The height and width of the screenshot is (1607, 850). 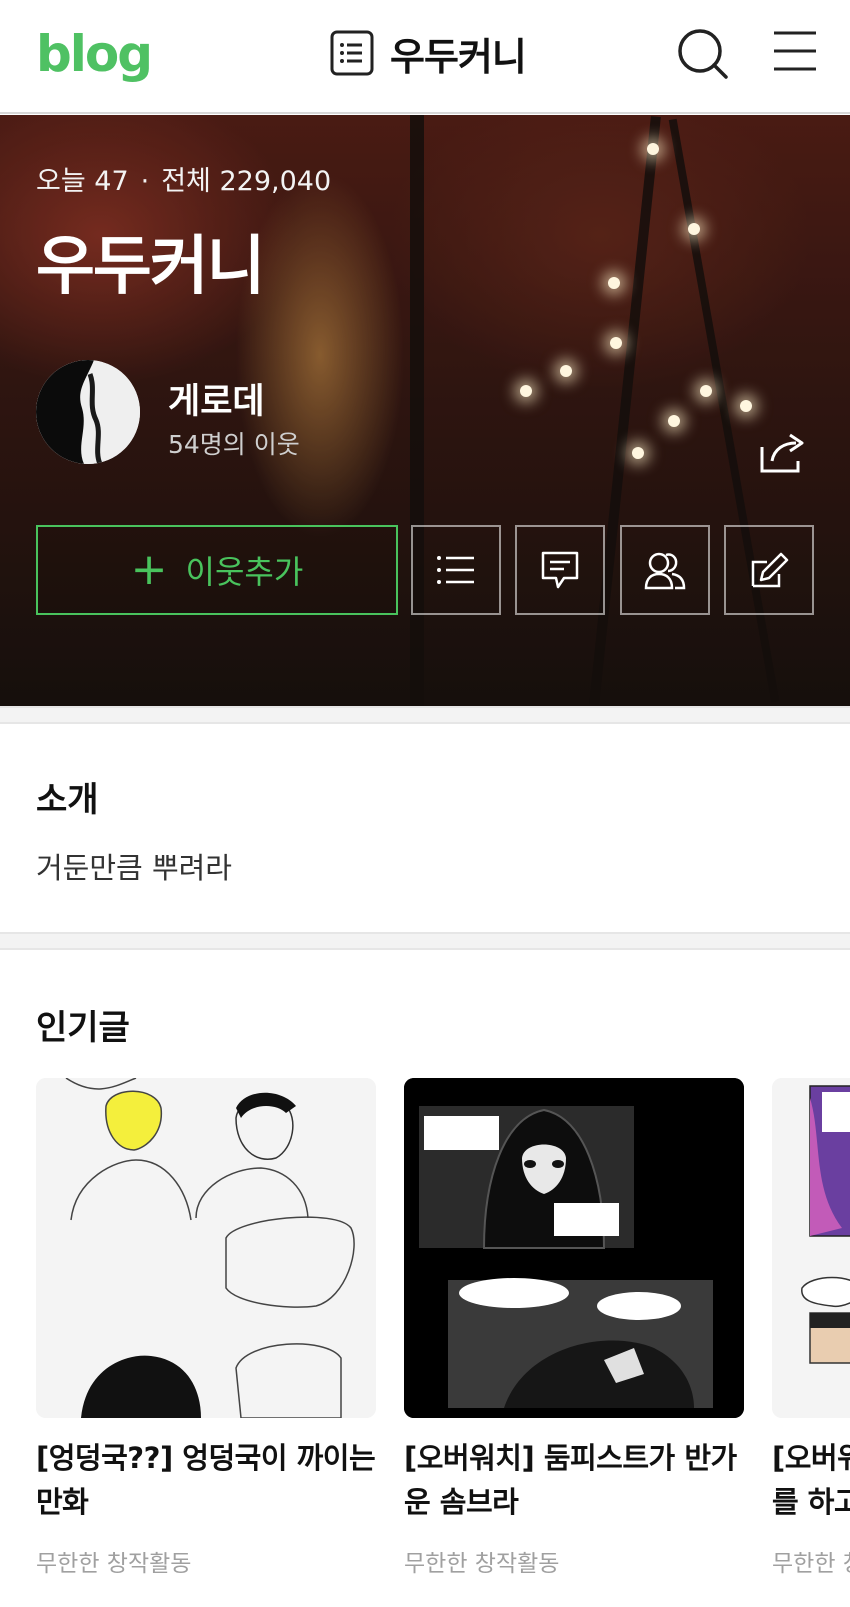 What do you see at coordinates (88, 412) in the screenshot?
I see `avatar` at bounding box center [88, 412].